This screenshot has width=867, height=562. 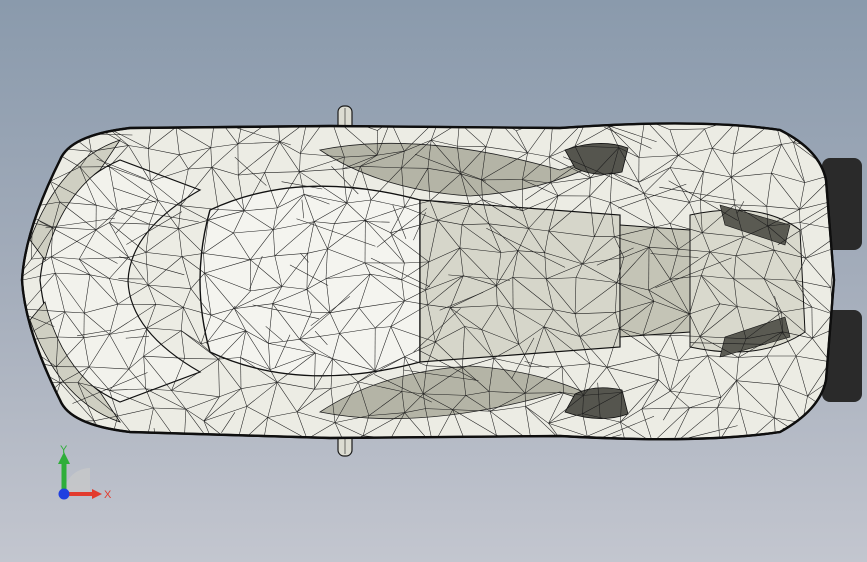 I want to click on y-axis-label: Y, so click(x=64, y=450).